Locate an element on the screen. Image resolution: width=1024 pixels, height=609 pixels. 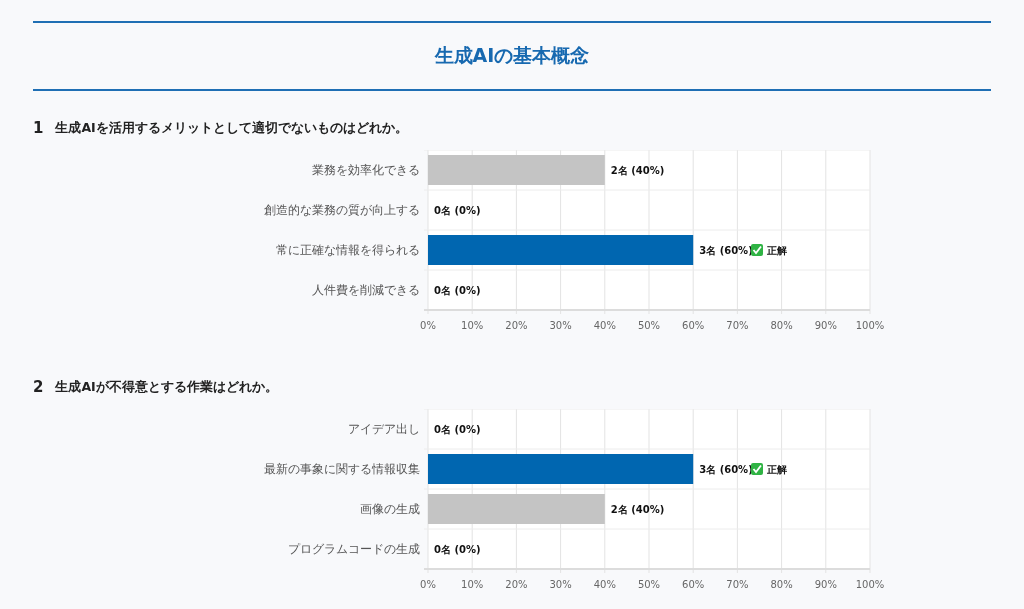
category-label: 画像の生成 is located at coordinates (390, 509).